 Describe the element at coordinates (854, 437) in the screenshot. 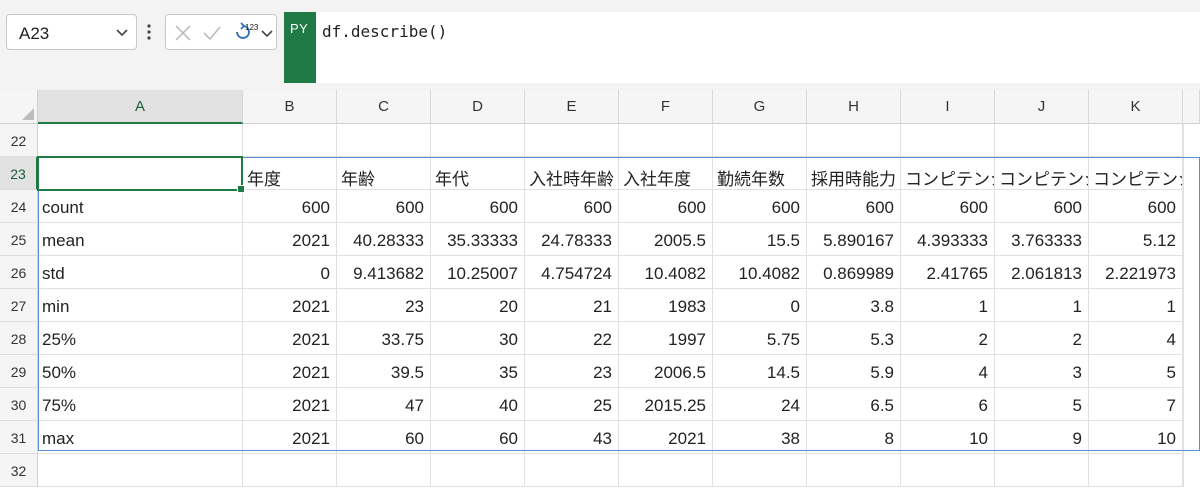

I see `cell-h31: 8` at that location.